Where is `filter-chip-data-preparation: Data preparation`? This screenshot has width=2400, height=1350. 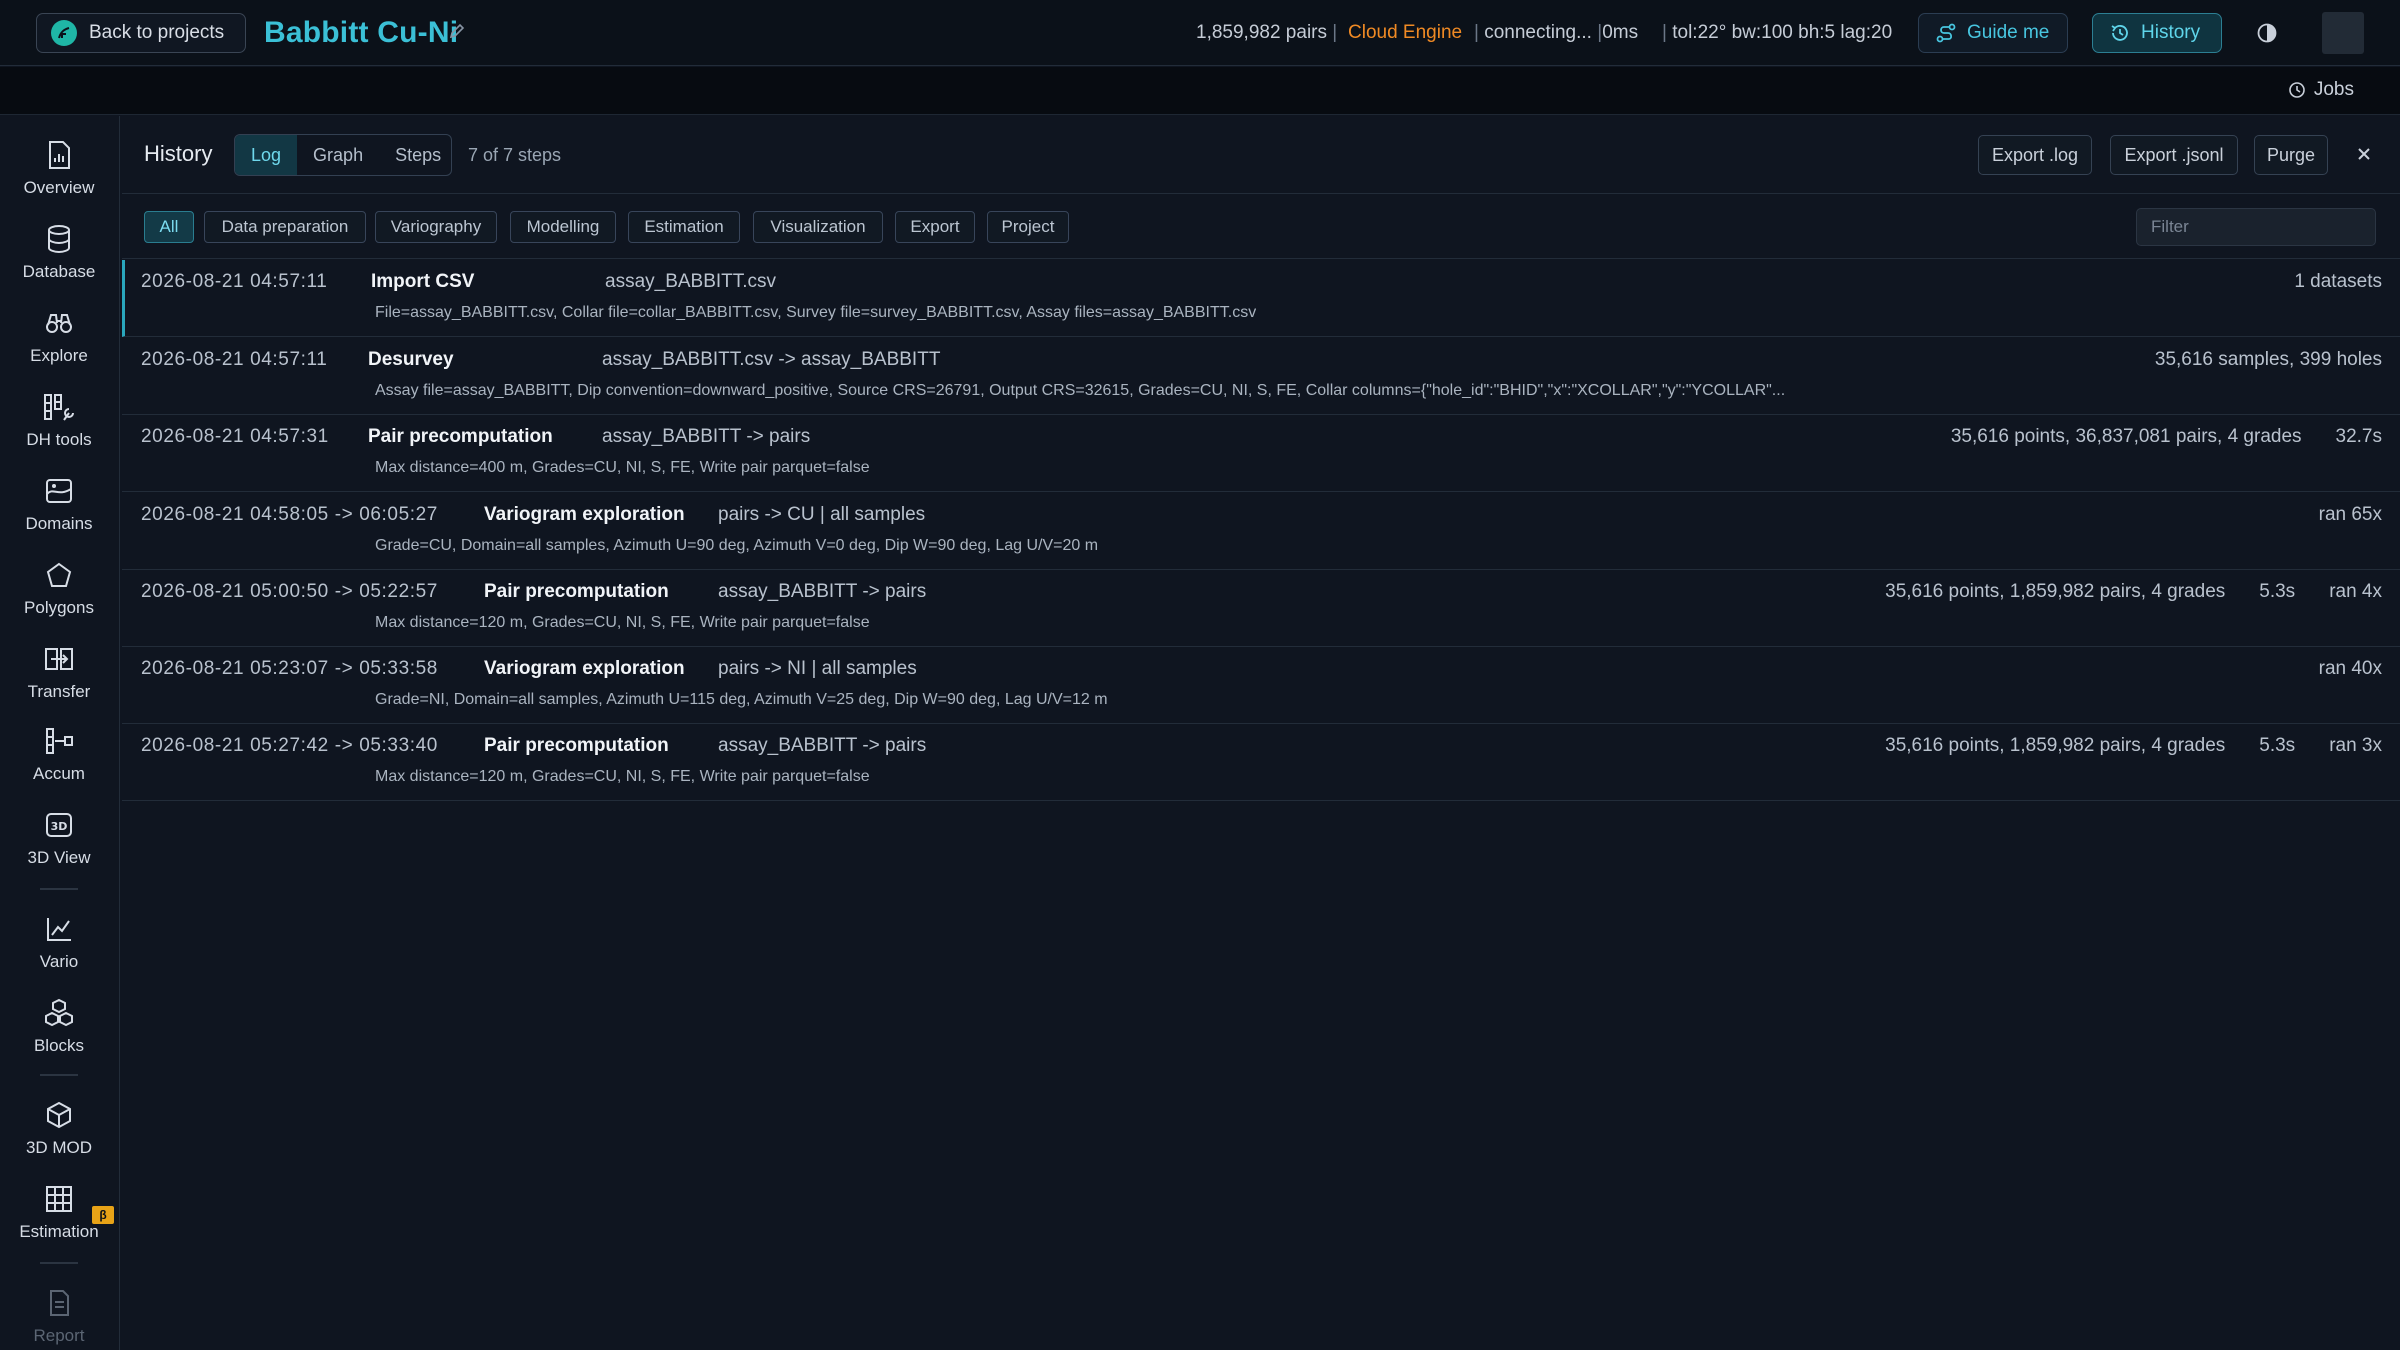 filter-chip-data-preparation: Data preparation is located at coordinates (285, 227).